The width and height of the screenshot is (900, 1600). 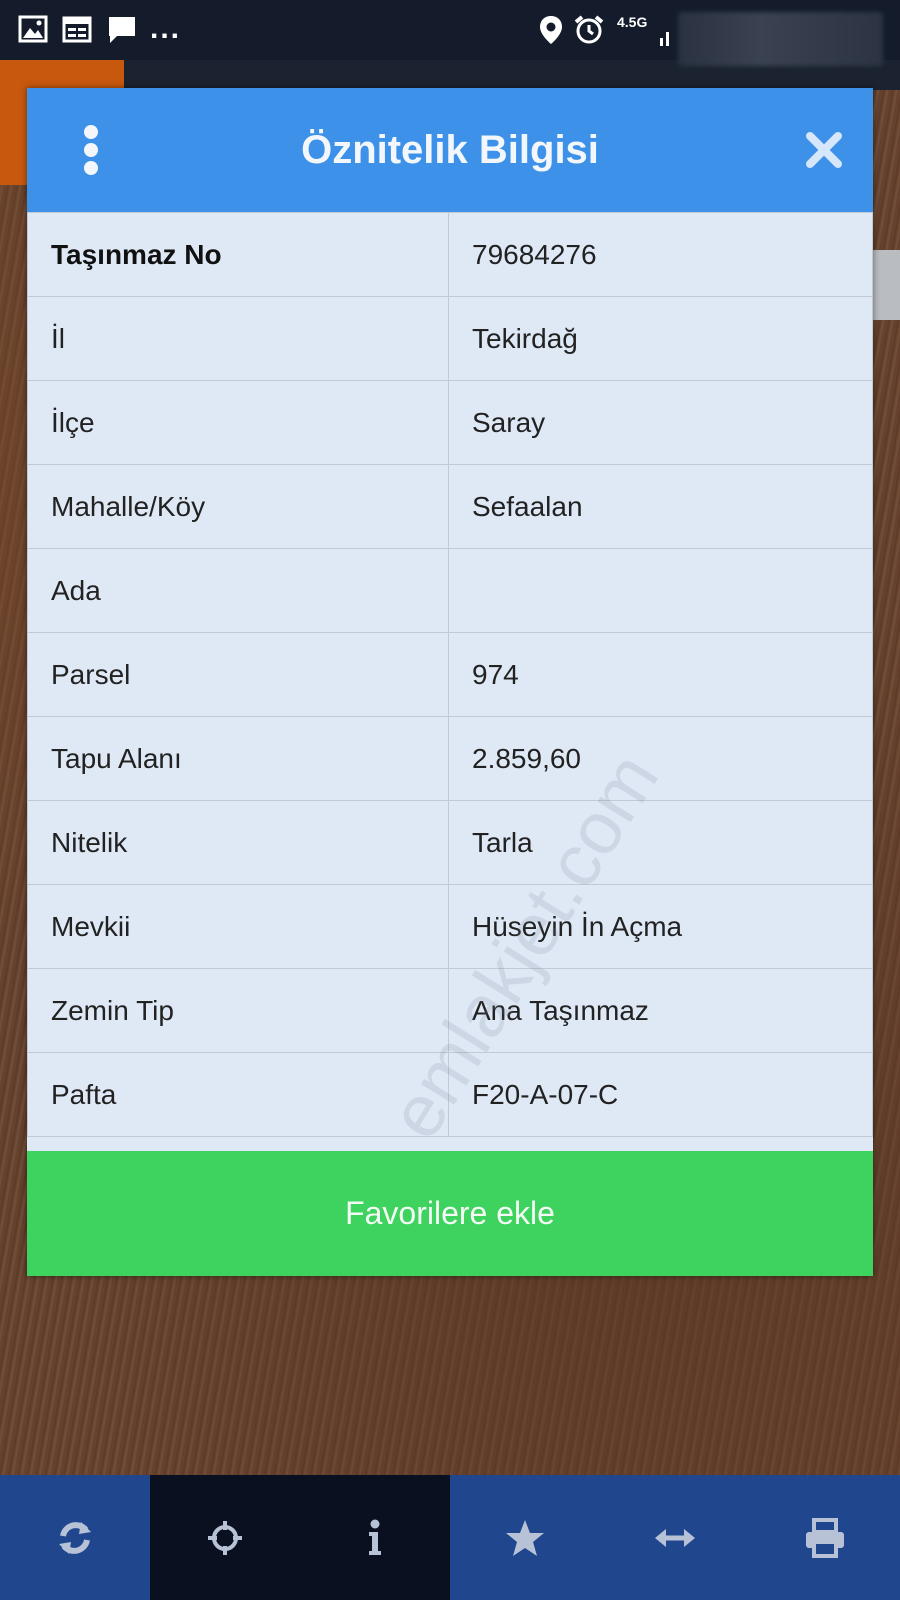 What do you see at coordinates (660, 1094) in the screenshot?
I see `attribute-value: F20-A-07-C` at bounding box center [660, 1094].